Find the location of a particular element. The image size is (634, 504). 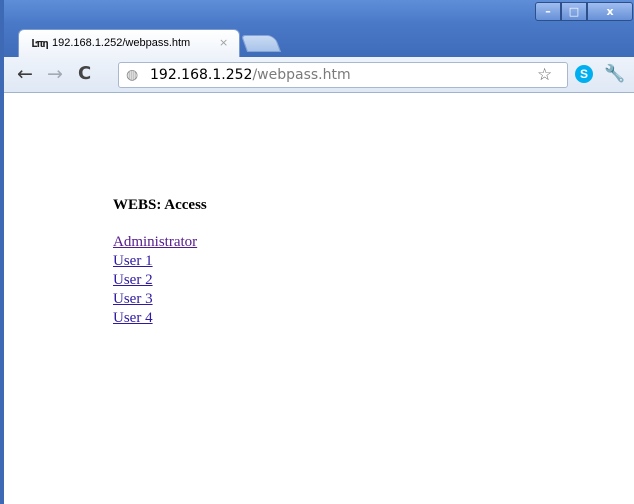

window-controls: – □ x is located at coordinates (584, 12).